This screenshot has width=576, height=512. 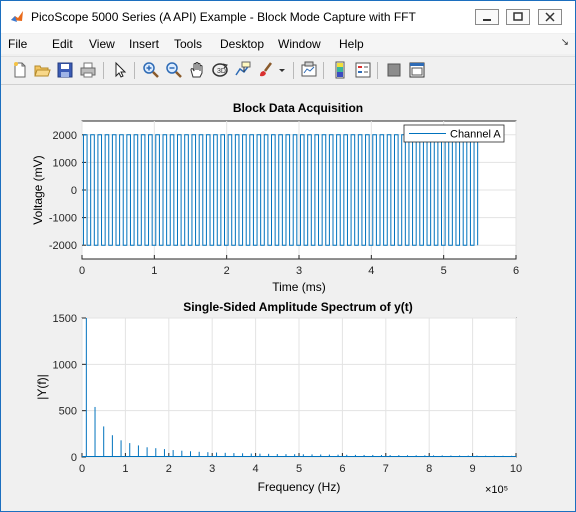 I want to click on chart1-ytick-label: 0, so click(x=74, y=191).